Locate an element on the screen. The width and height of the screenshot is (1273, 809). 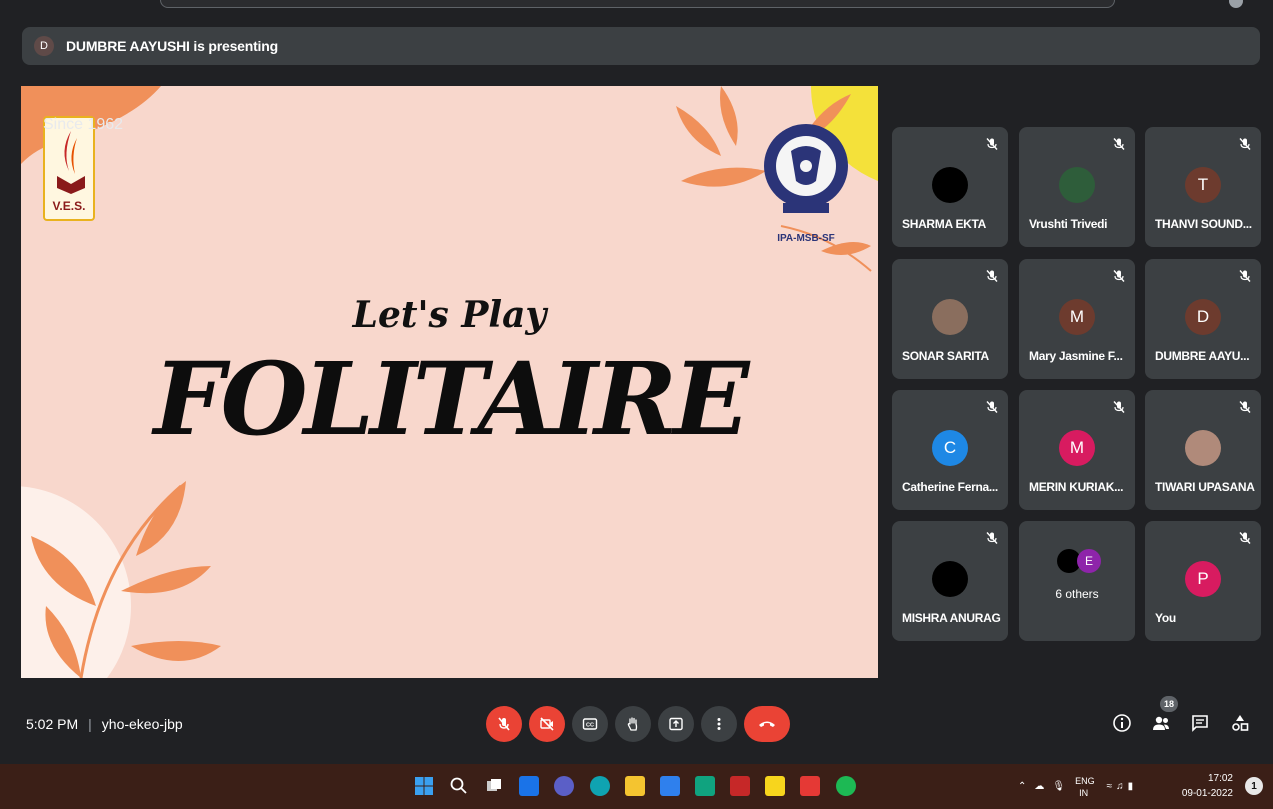
system-tray: ⌃ ☁ 🎙 ENG IN ≈ ♫ ▮ is located at coordinates (1075, 786).